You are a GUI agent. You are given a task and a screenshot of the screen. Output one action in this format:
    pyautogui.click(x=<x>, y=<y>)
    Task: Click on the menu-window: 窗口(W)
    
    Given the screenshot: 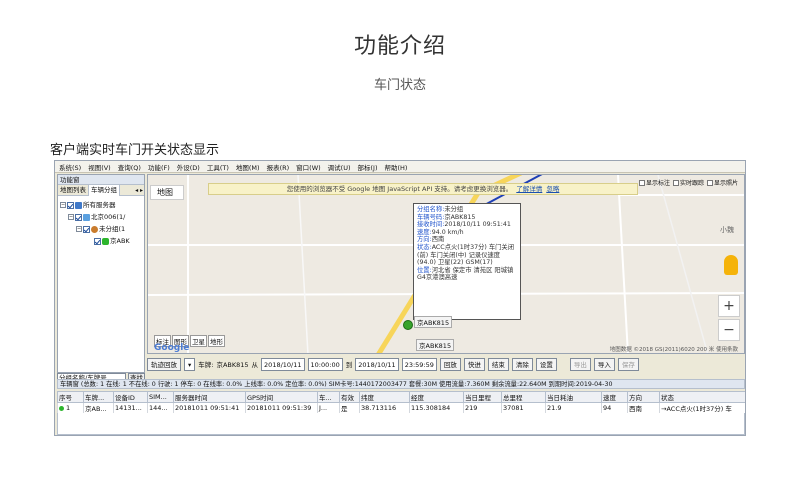 What is the action you would take?
    pyautogui.click(x=308, y=167)
    